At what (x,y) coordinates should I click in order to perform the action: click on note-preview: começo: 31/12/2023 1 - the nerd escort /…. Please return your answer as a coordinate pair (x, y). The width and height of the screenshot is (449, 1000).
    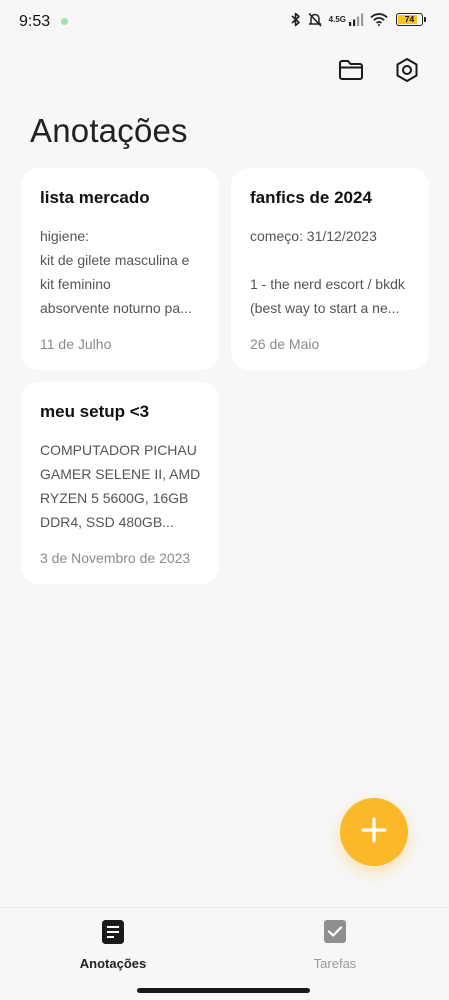
    Looking at the image, I should click on (330, 272).